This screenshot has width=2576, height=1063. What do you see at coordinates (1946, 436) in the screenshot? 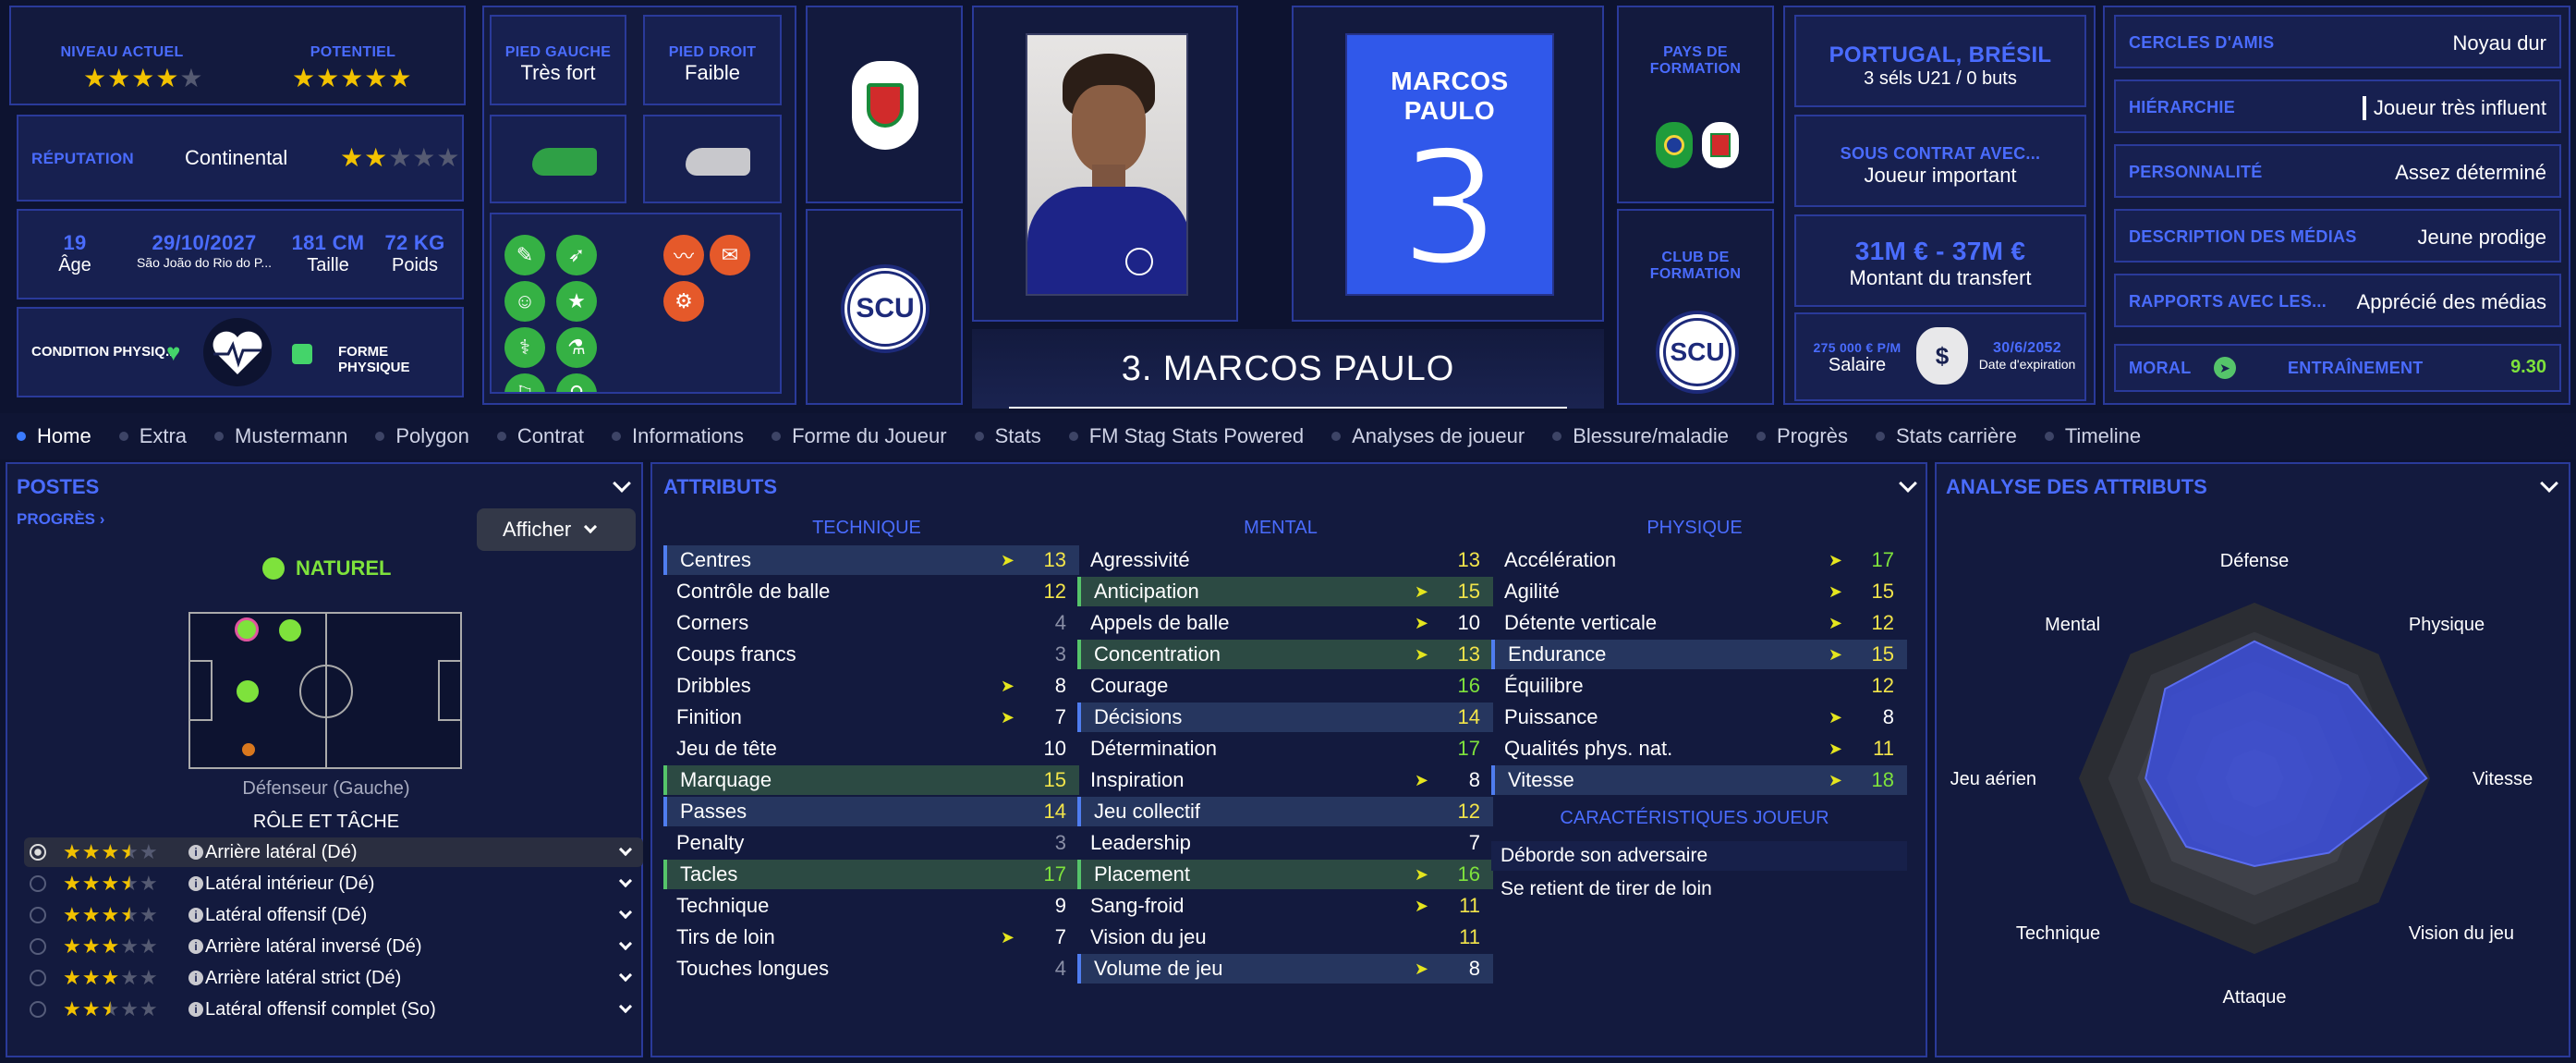
I see `tab-stats-carri-re: Stats carrière` at bounding box center [1946, 436].